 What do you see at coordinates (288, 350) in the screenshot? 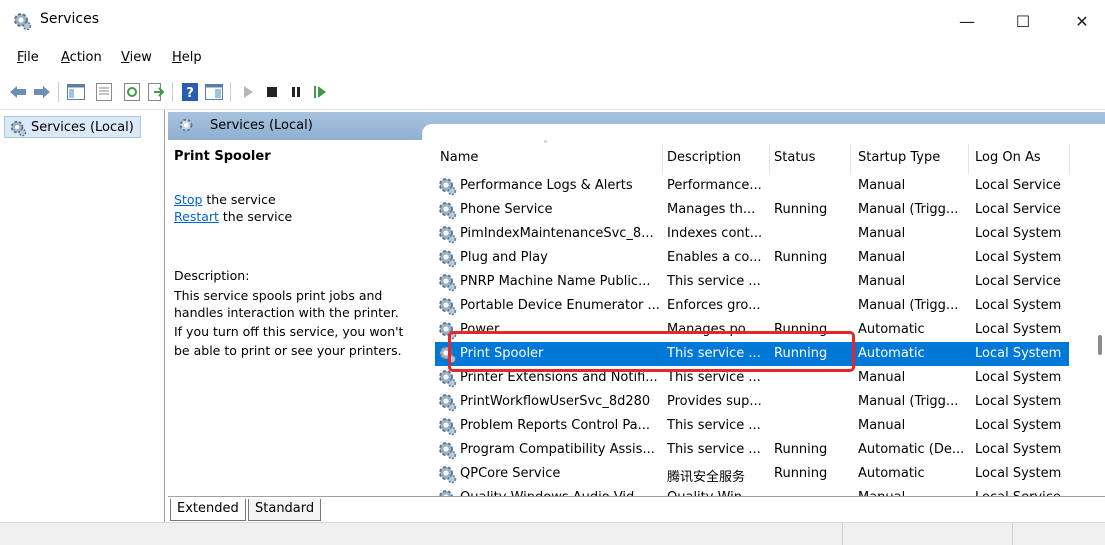
I see `description-text: be able to print or see your printers.` at bounding box center [288, 350].